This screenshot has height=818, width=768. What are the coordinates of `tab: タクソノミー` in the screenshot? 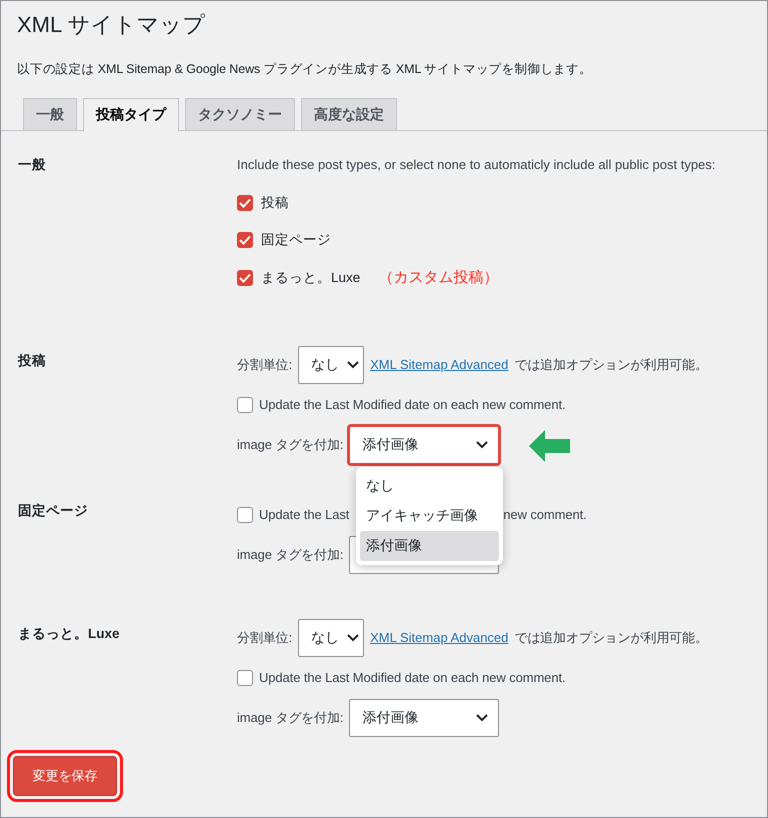 It's located at (240, 114).